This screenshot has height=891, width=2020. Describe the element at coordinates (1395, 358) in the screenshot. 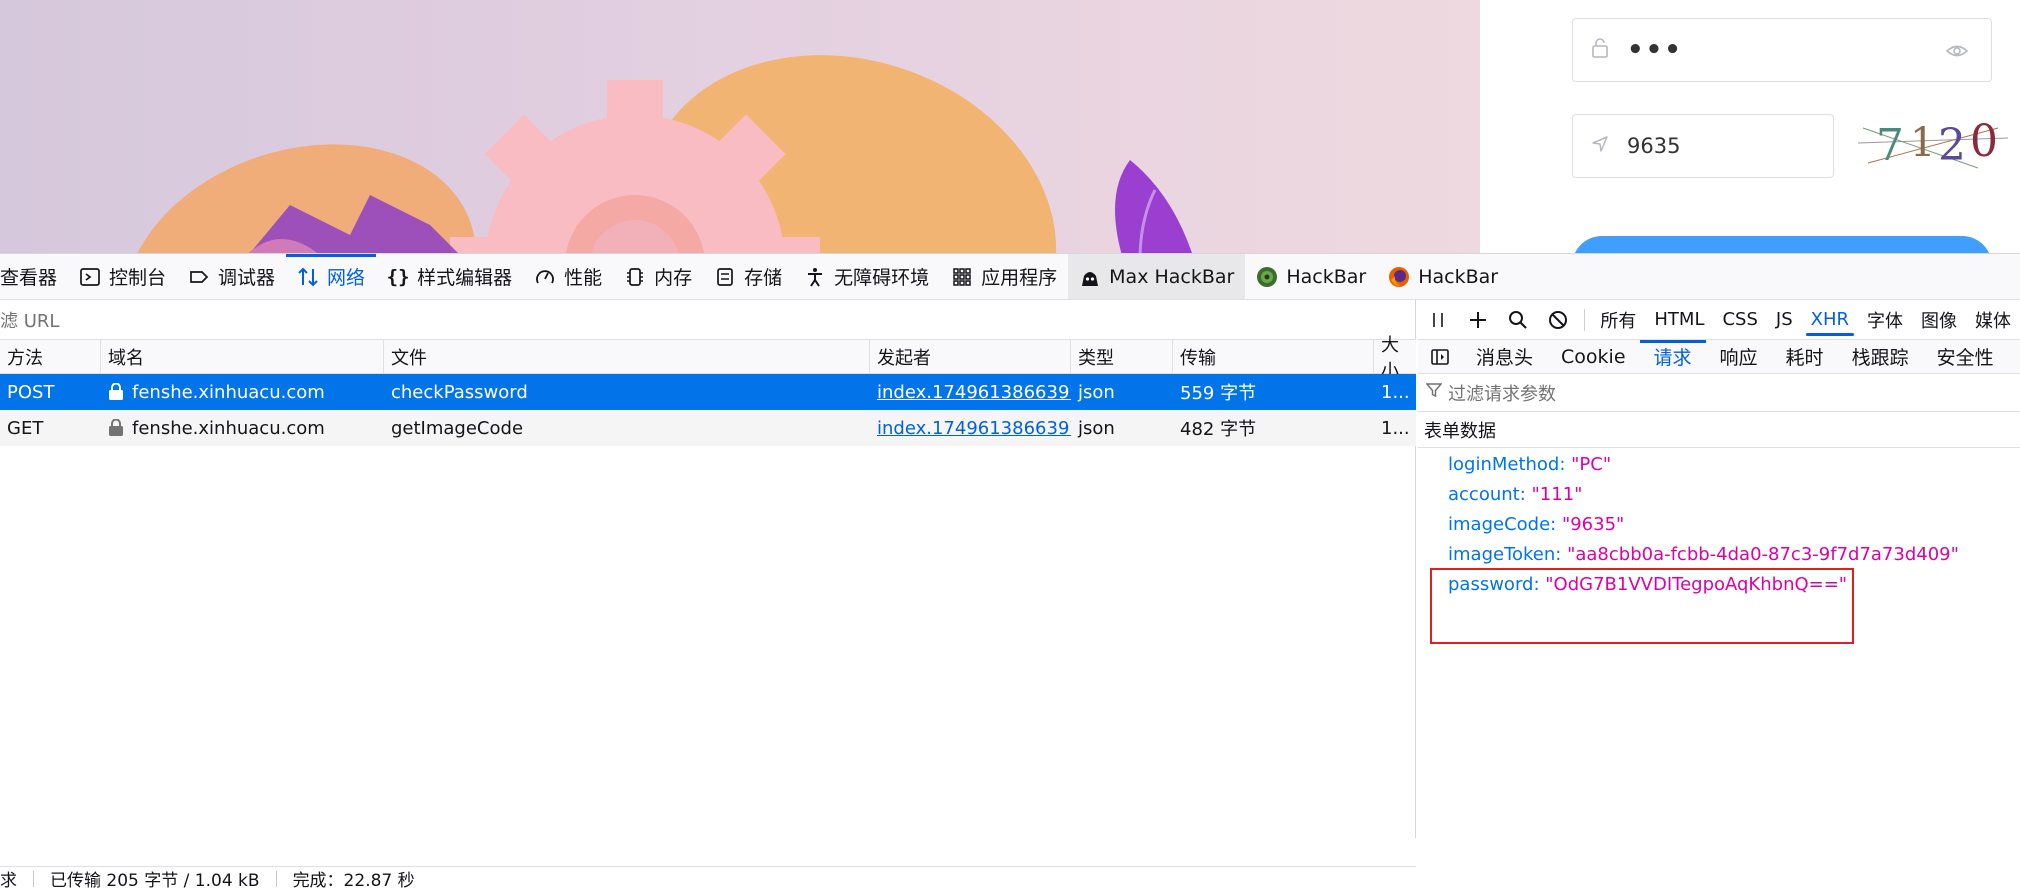

I see `column-header-size: 大小` at that location.